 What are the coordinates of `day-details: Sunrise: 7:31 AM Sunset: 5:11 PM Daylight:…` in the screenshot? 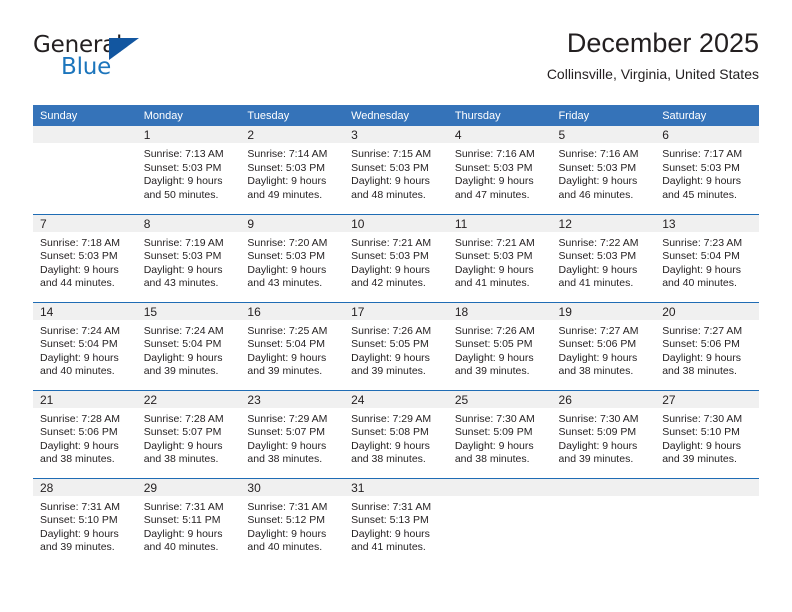 It's located at (189, 525).